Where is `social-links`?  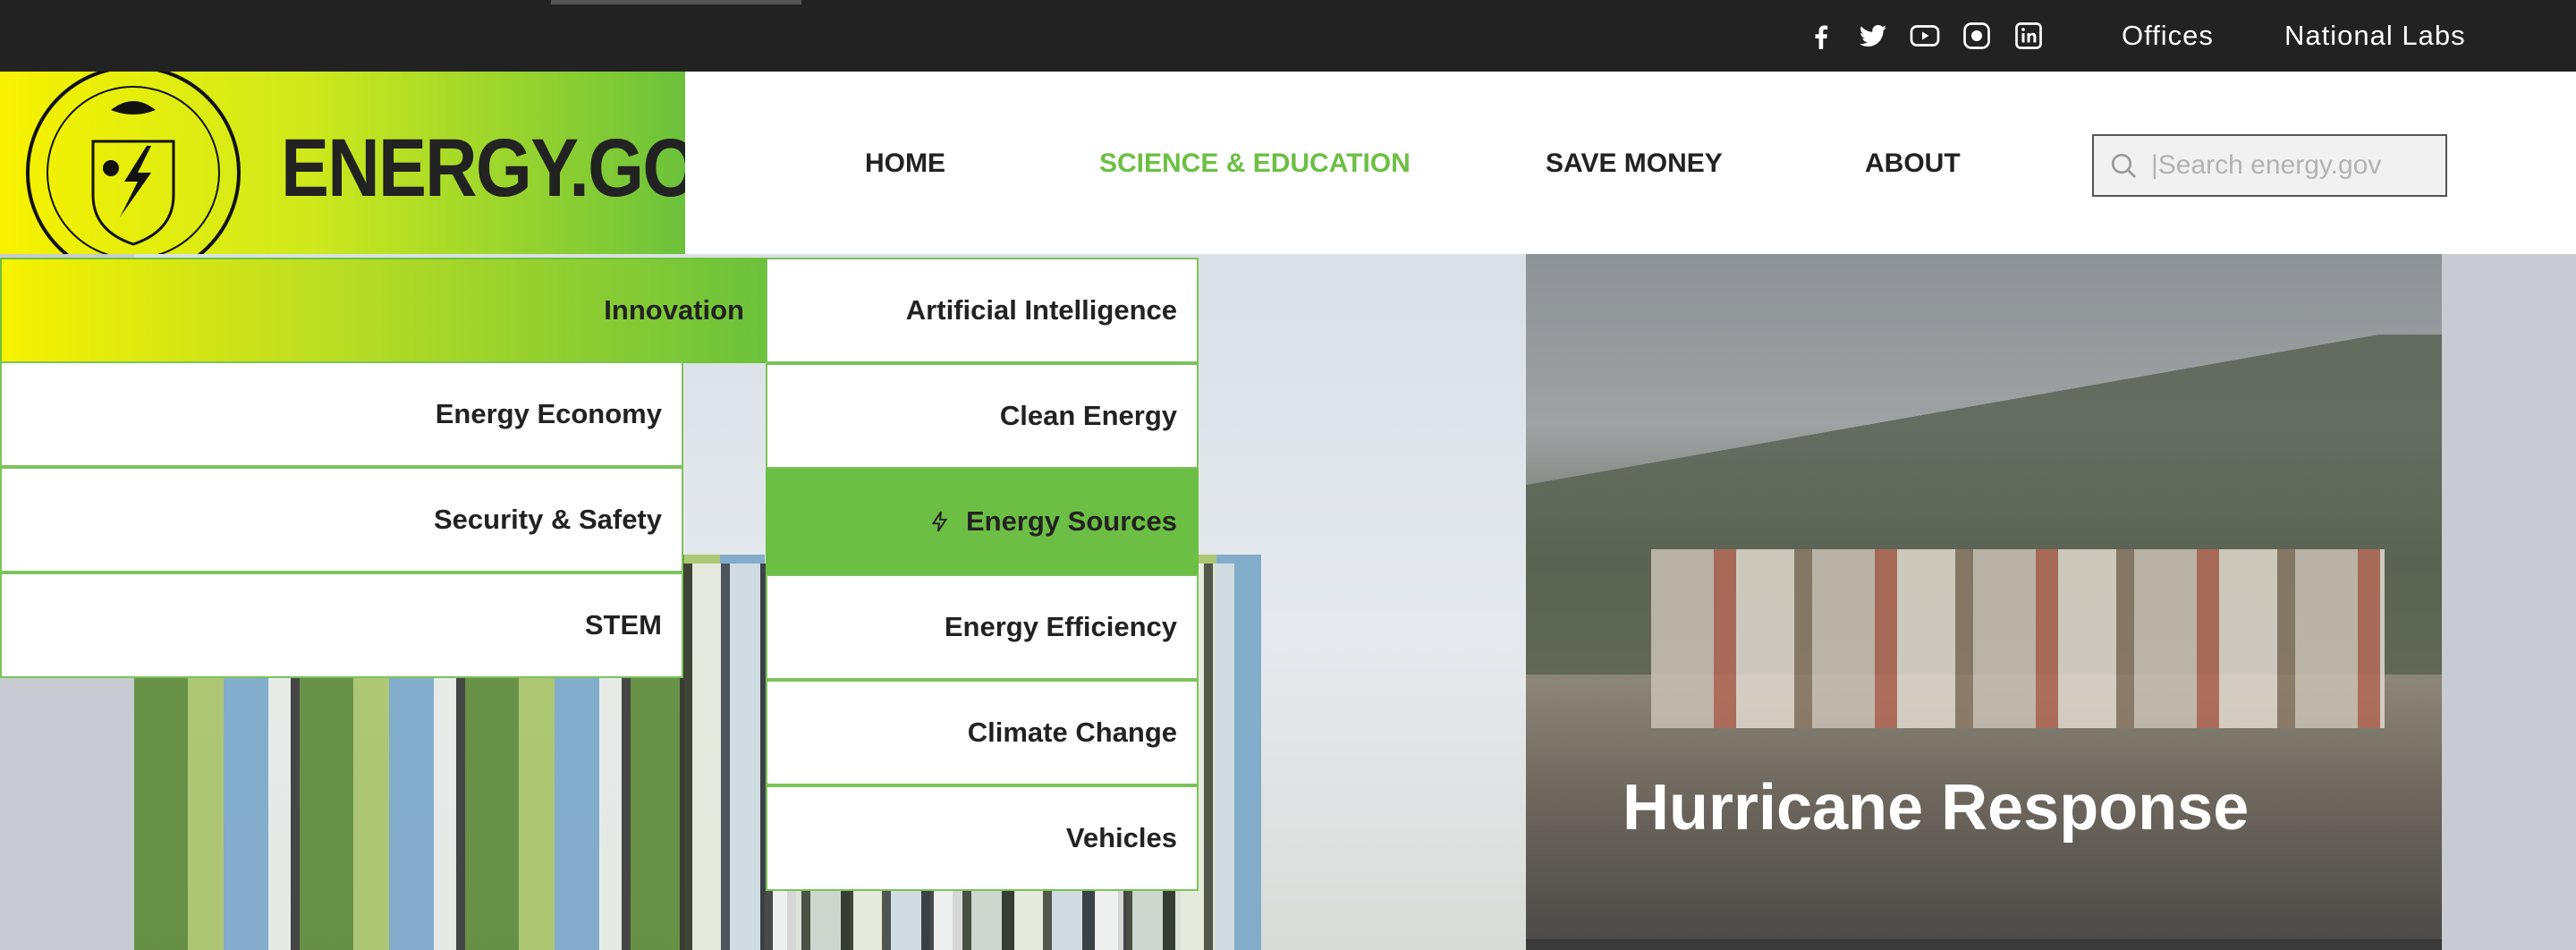
social-links is located at coordinates (1924, 36).